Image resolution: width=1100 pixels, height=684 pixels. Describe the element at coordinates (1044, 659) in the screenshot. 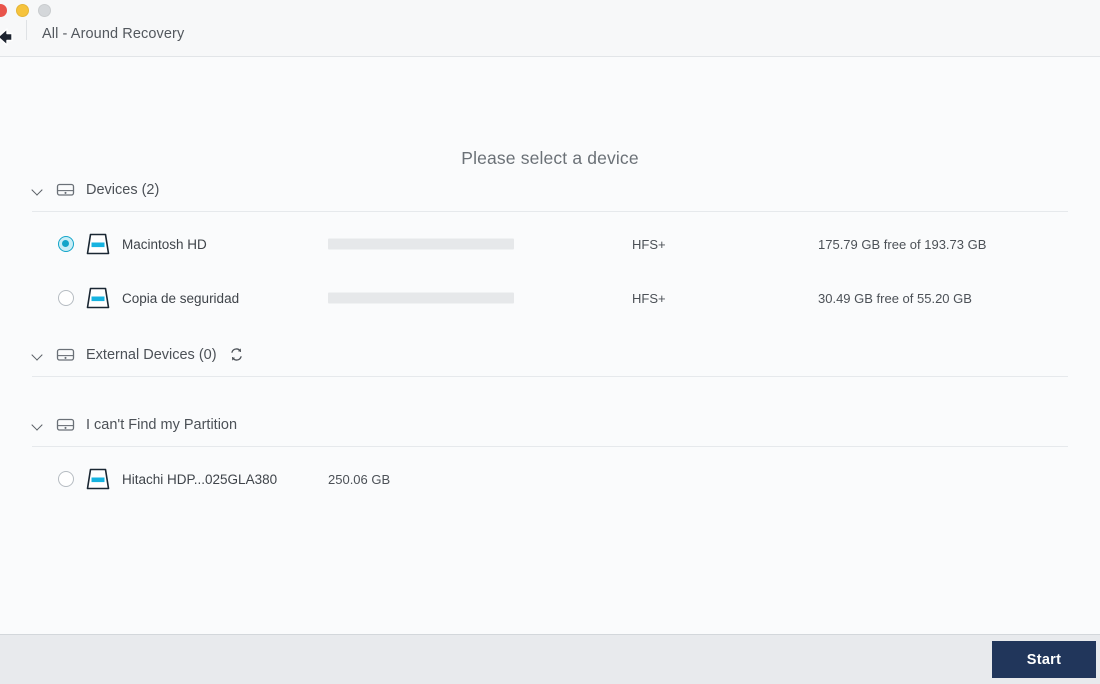

I see `start-button: Start` at that location.